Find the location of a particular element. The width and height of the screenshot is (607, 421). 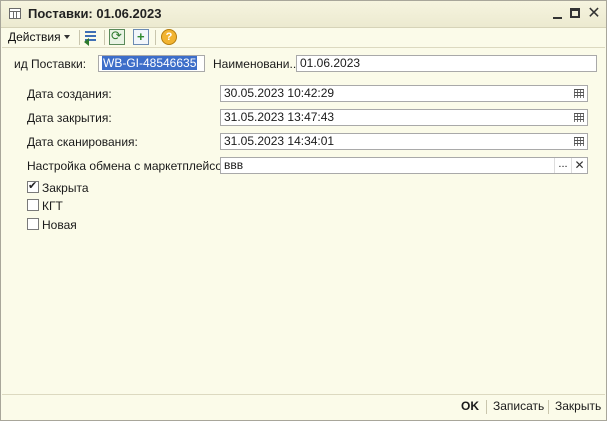

closed-checkbox-label: Закрыта is located at coordinates (65, 188).